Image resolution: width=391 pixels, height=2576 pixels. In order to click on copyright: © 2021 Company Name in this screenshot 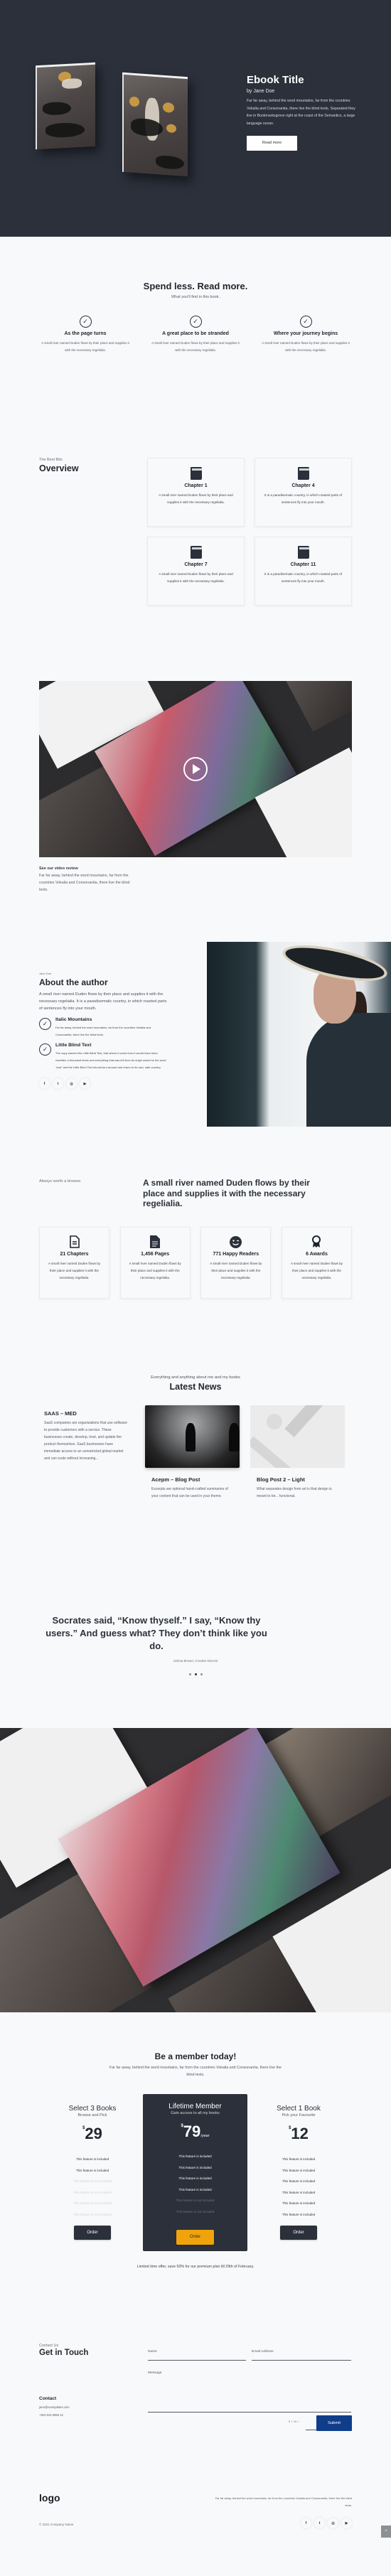, I will do `click(56, 2524)`.